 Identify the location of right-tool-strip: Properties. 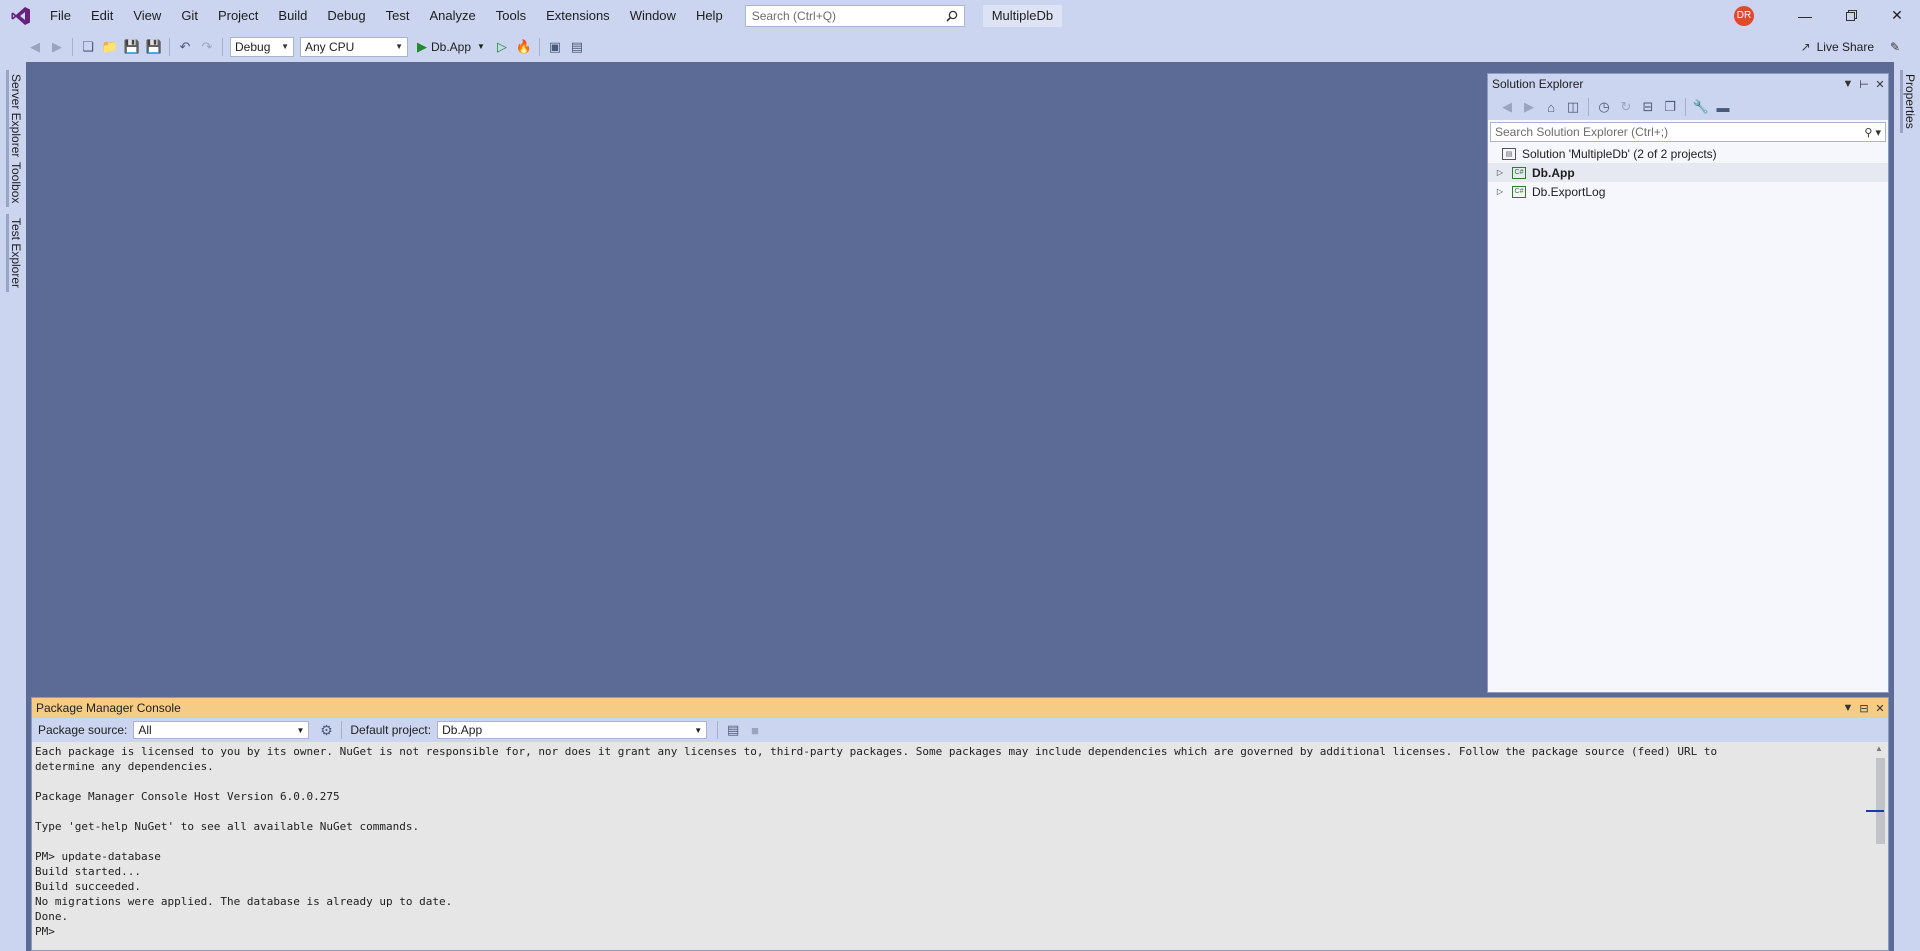
(1907, 506).